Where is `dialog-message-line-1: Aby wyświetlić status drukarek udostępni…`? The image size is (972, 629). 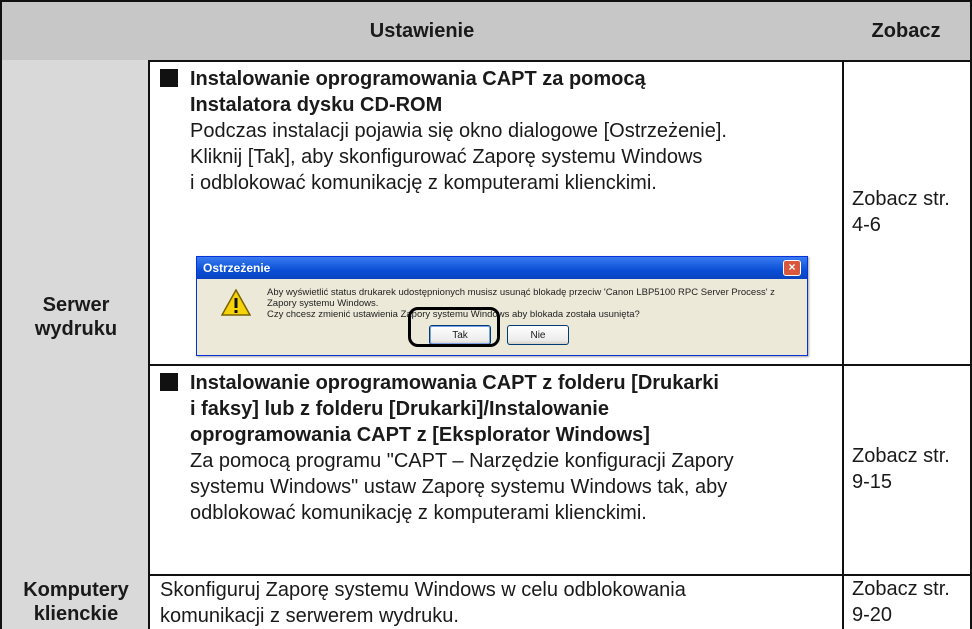 dialog-message-line-1: Aby wyświetlić status drukarek udostępni… is located at coordinates (521, 292).